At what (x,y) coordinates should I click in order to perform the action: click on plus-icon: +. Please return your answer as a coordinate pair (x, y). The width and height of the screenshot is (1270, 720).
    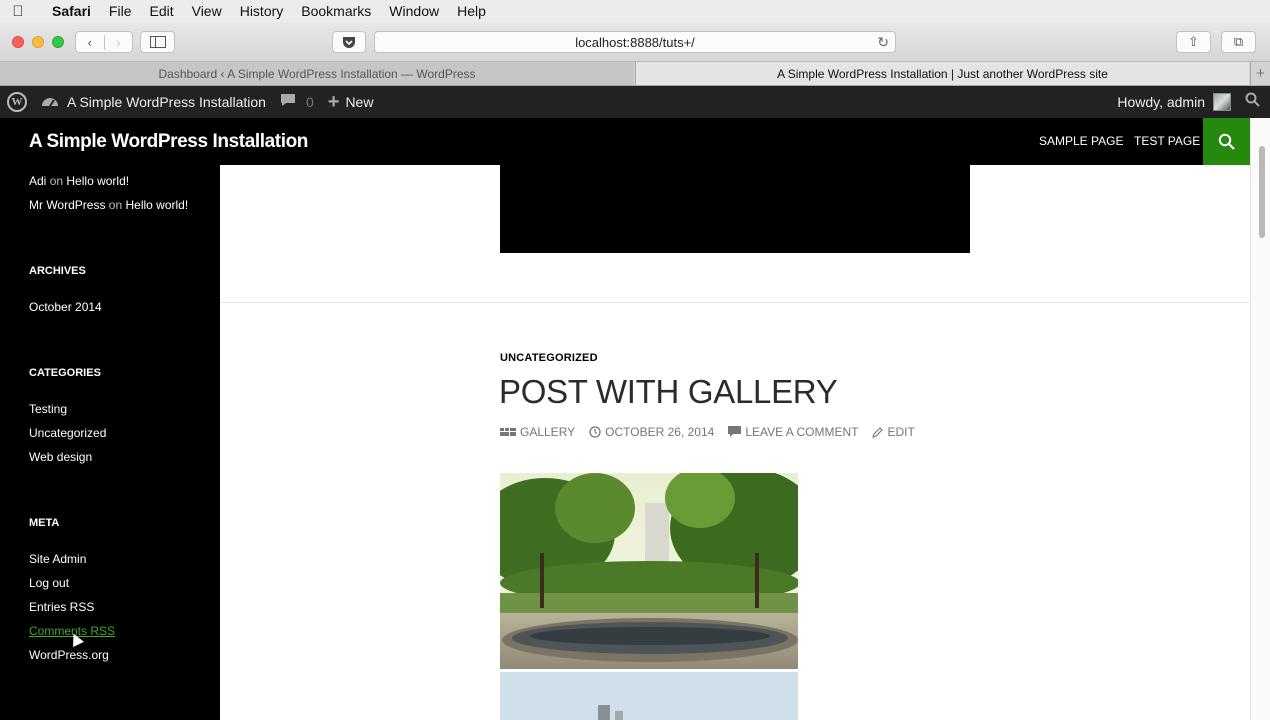
    Looking at the image, I should click on (333, 101).